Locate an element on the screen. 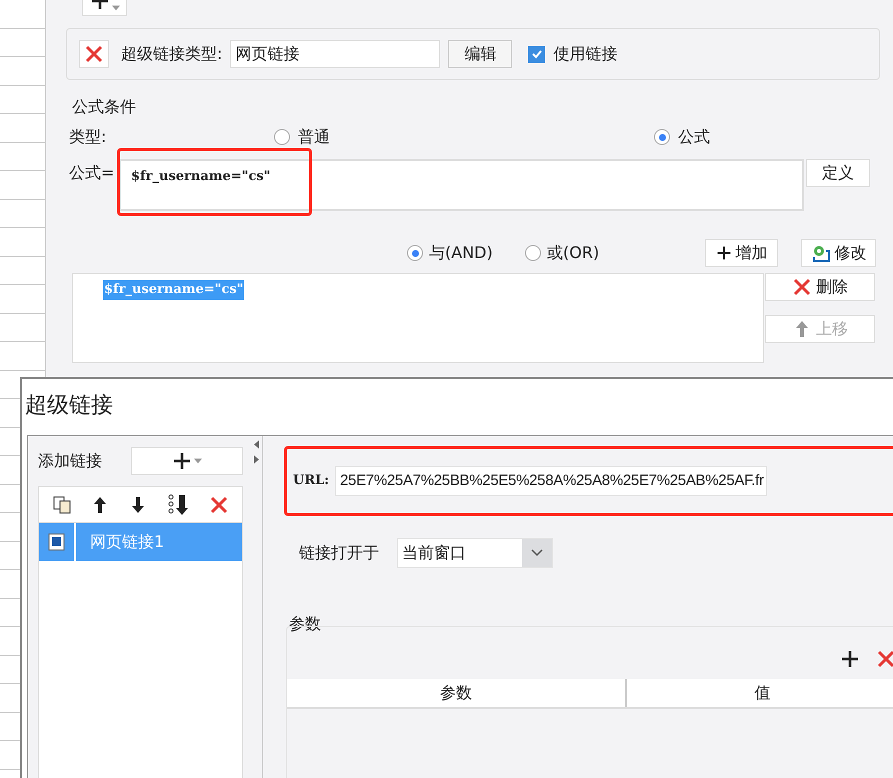 The image size is (893, 778). url-label: URL: is located at coordinates (311, 481).